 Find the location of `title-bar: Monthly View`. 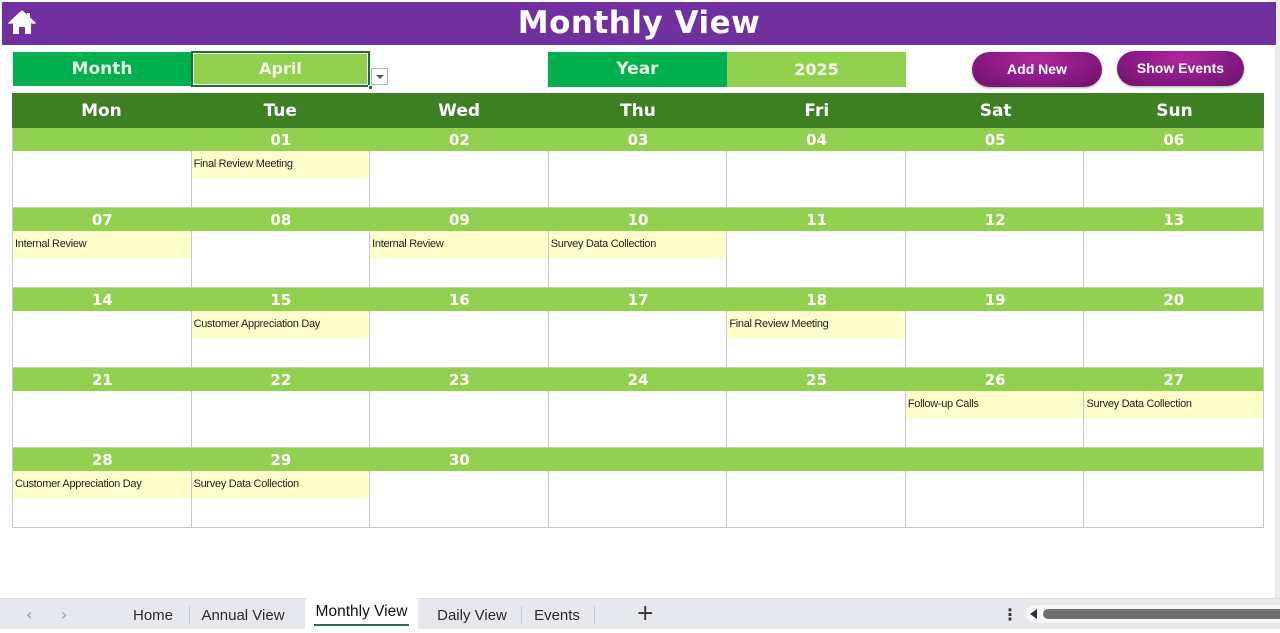

title-bar: Monthly View is located at coordinates (639, 23).